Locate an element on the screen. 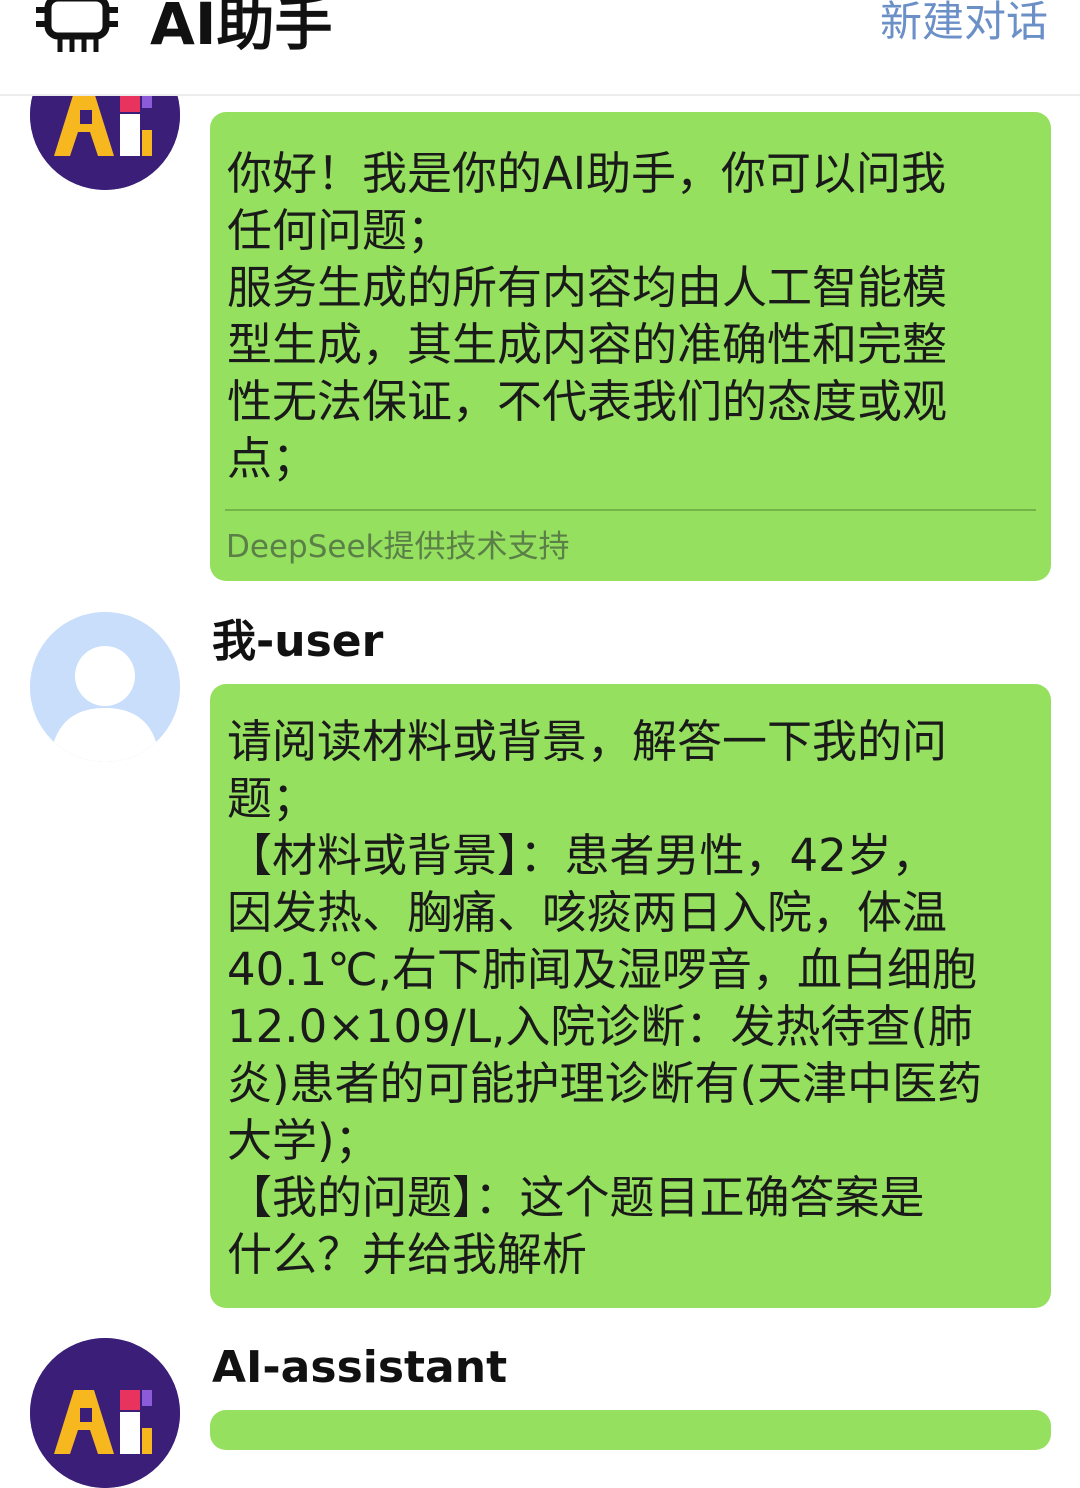 Image resolution: width=1080 pixels, height=1488 pixels. ai-avatar is located at coordinates (105, 1413).